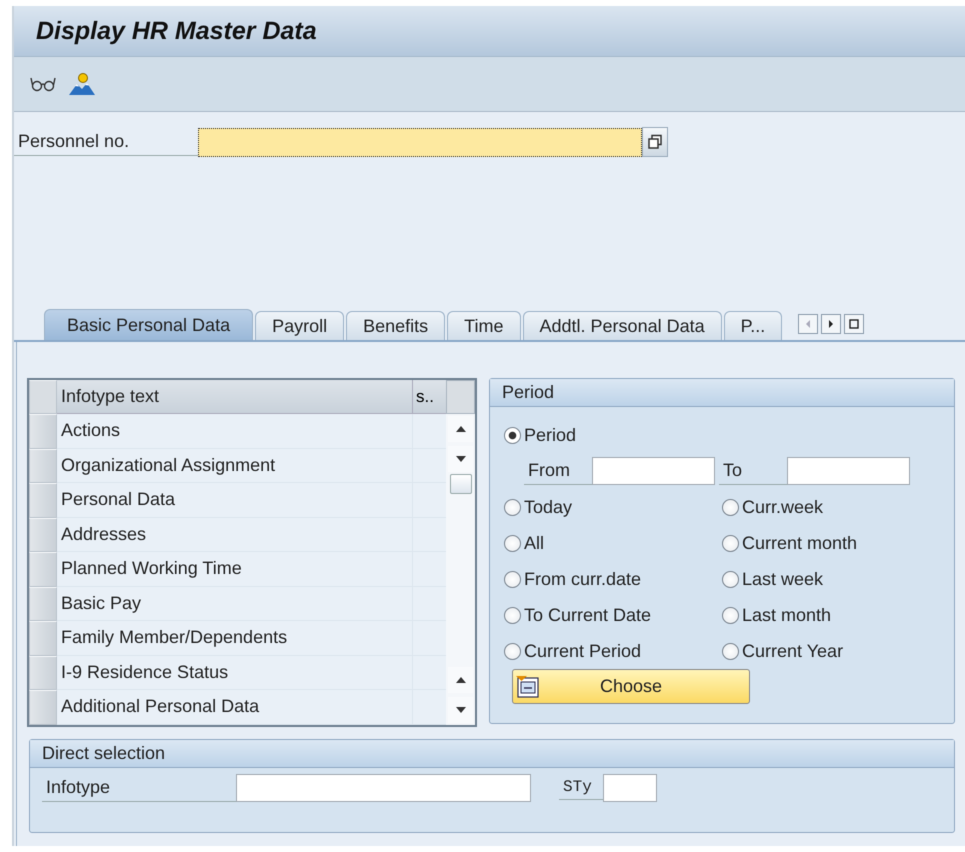 This screenshot has width=965, height=852. I want to click on group-title: Direct selection, so click(492, 754).